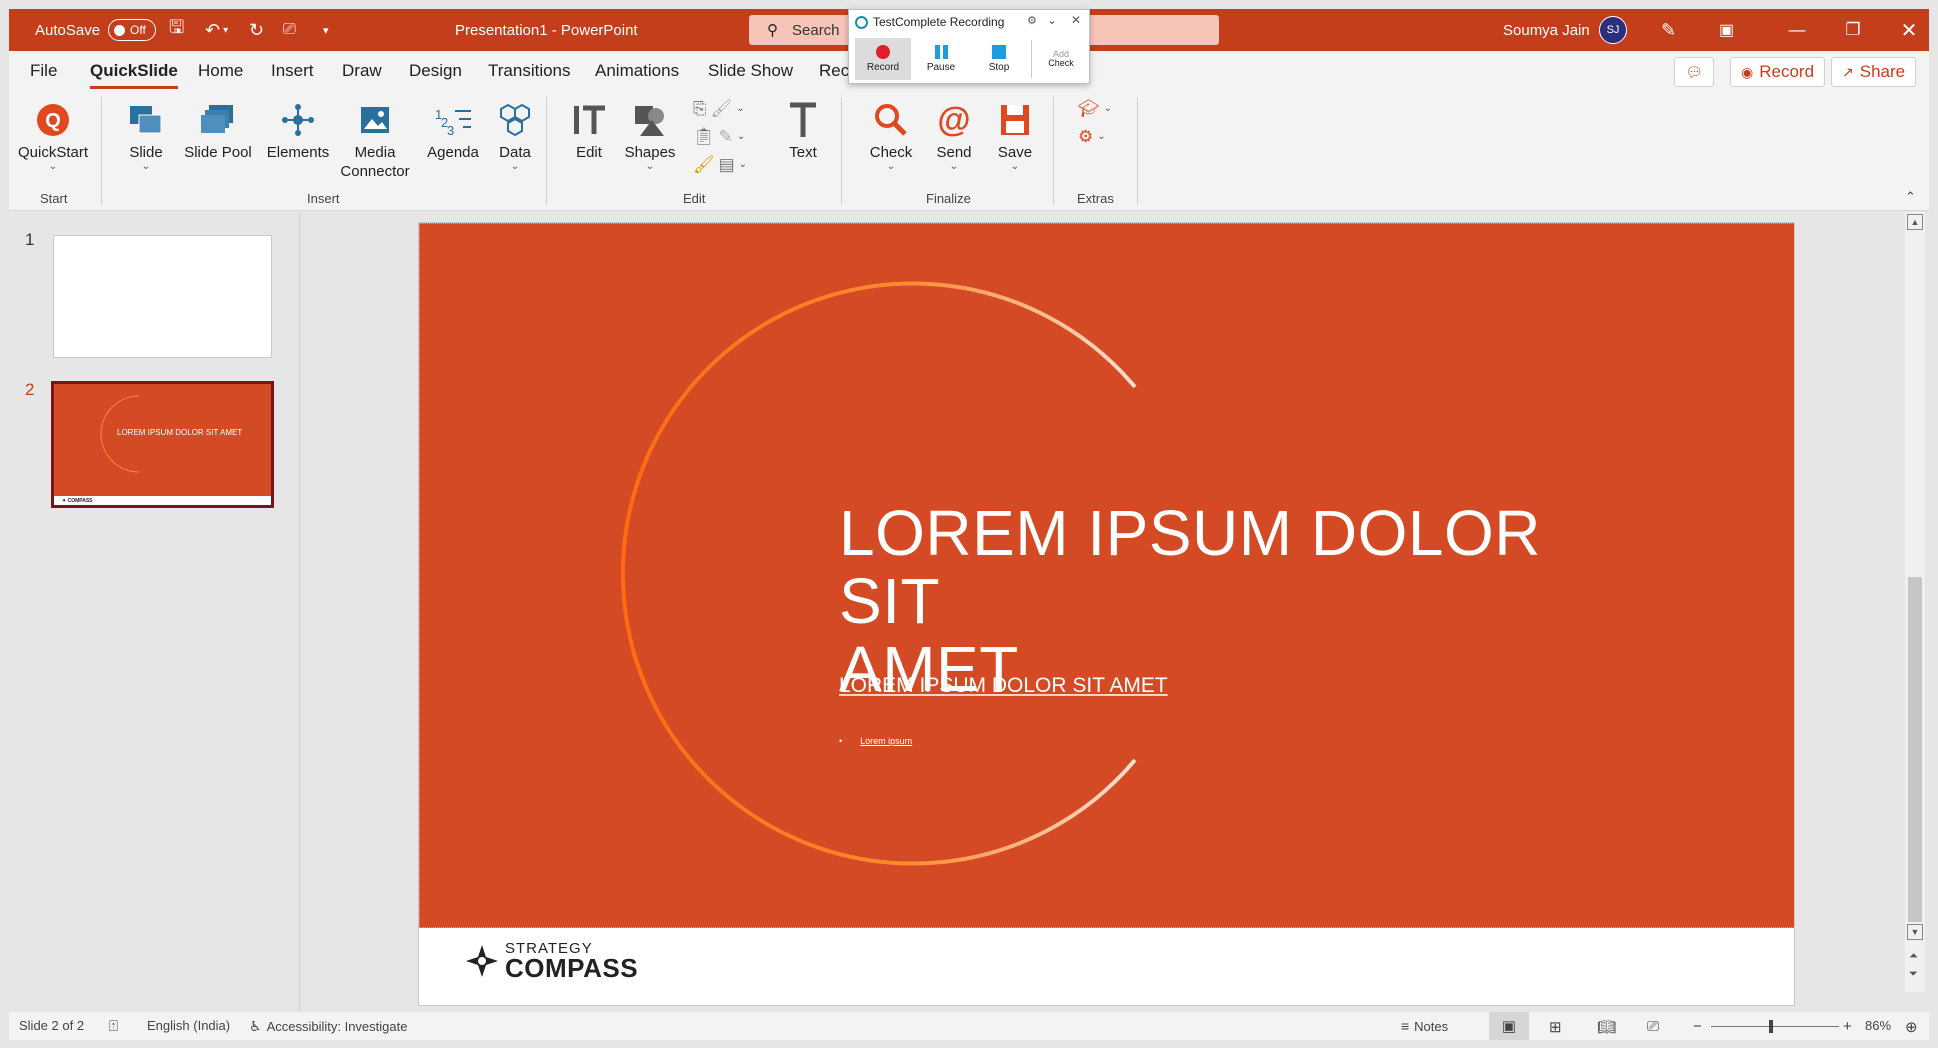 Image resolution: width=1938 pixels, height=1048 pixels. I want to click on collapse-ribbon-icon: ⌃, so click(1910, 197).